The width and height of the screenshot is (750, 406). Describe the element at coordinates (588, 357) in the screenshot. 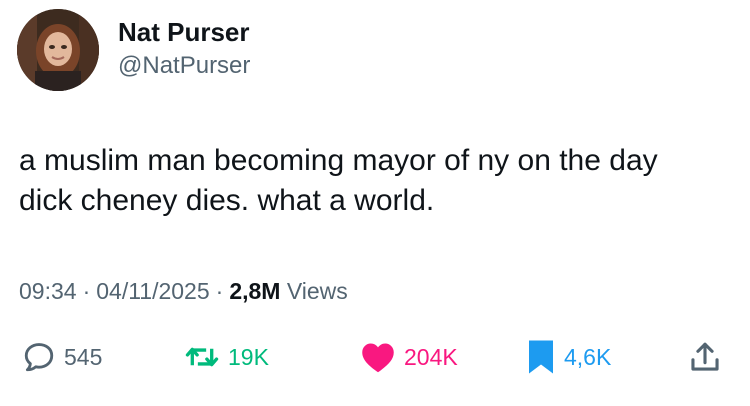

I see `bookmark-count: 4,6K` at that location.